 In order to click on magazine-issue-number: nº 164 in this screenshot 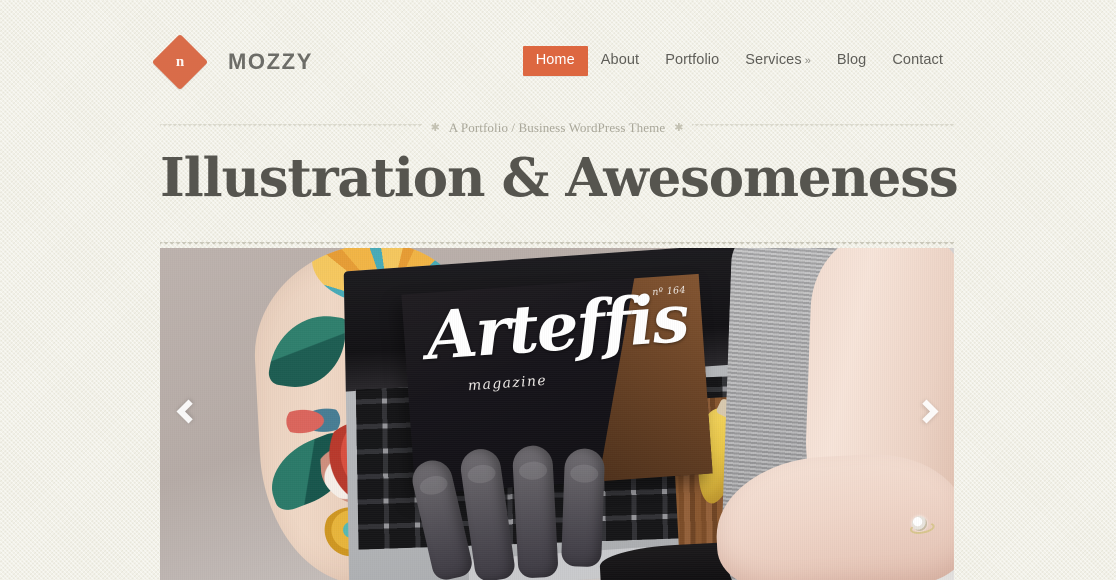, I will do `click(669, 291)`.